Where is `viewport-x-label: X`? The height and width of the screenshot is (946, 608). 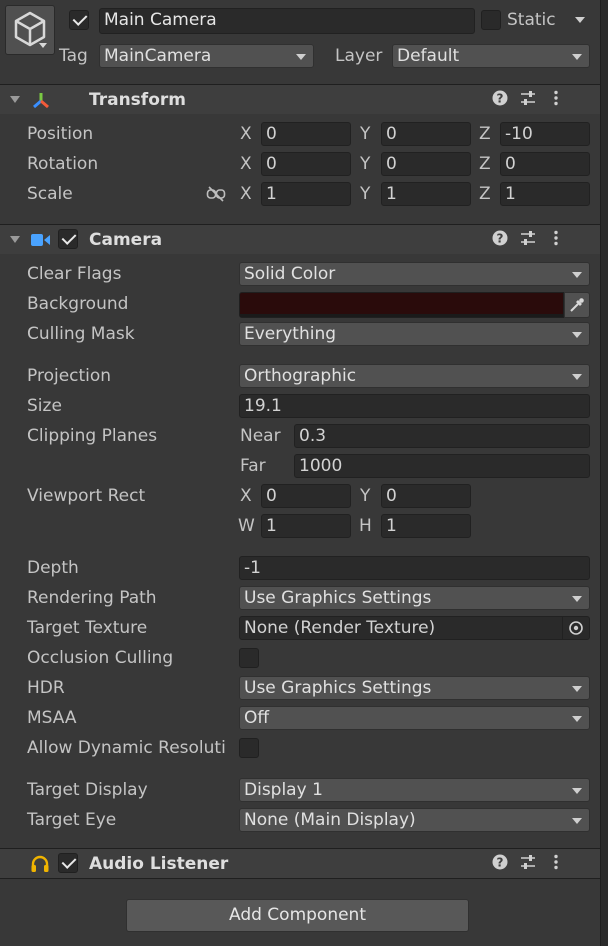
viewport-x-label: X is located at coordinates (246, 496).